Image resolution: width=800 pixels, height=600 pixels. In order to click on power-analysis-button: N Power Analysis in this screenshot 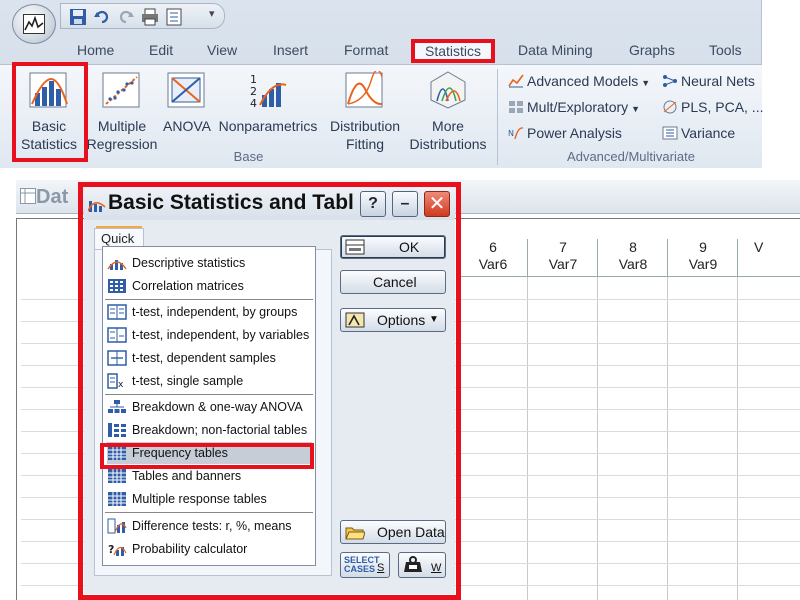, I will do `click(565, 133)`.